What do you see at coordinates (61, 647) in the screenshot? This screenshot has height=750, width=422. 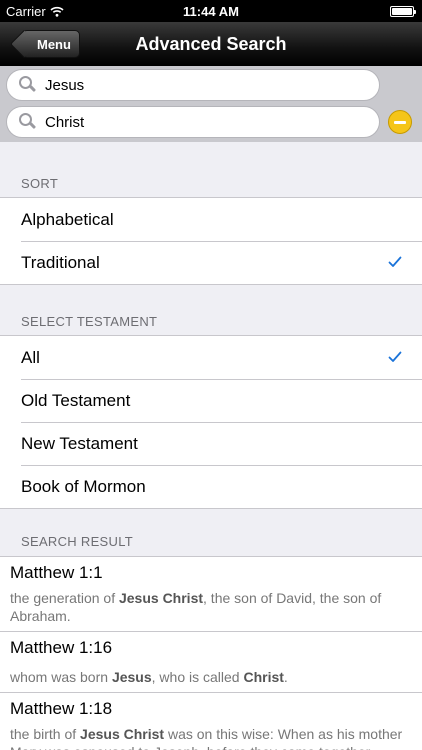 I see `result-reference: Matthew 1:16` at bounding box center [61, 647].